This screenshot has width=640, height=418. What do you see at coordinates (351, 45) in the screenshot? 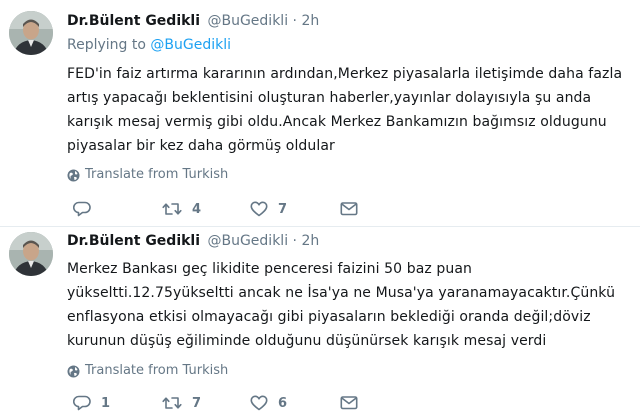
I see `replying-to: Replying to @BuGedikli` at bounding box center [351, 45].